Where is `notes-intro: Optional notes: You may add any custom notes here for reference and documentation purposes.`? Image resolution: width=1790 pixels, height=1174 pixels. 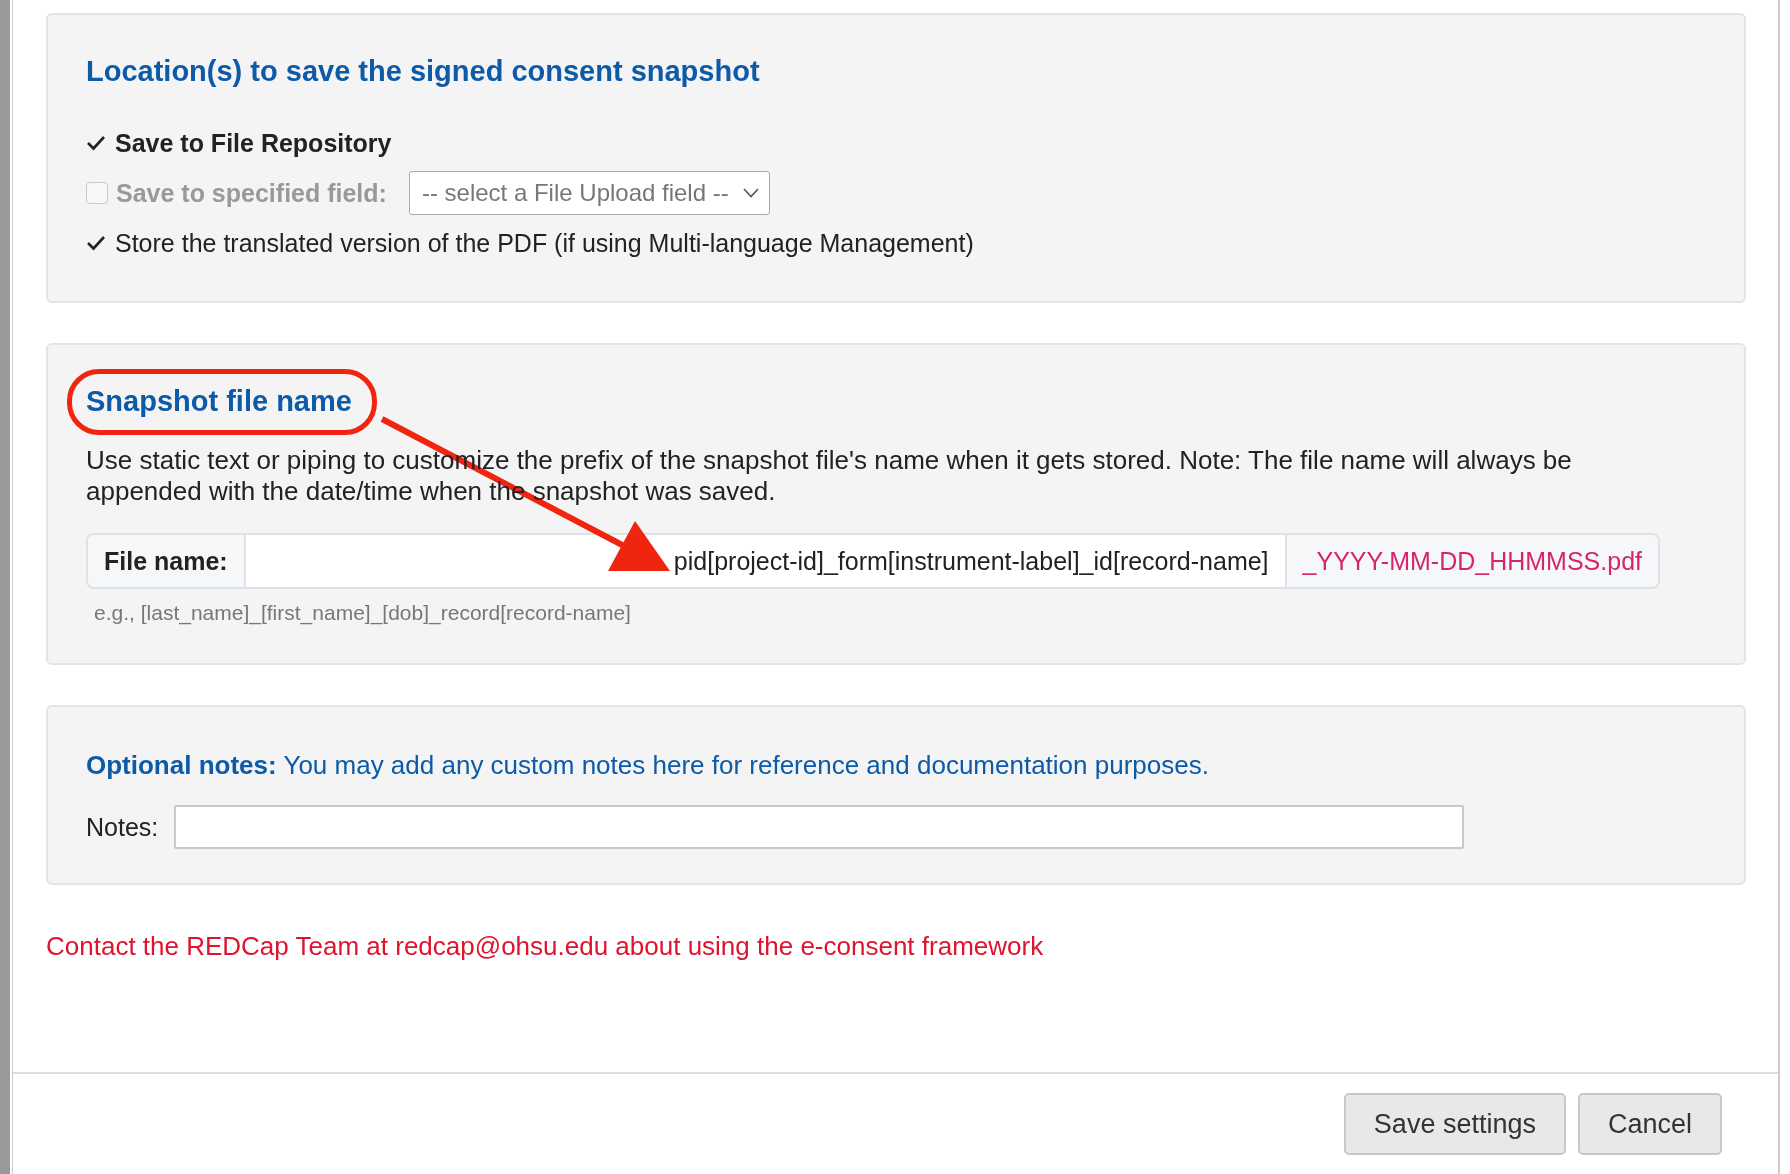 notes-intro: Optional notes: You may add any custom notes here for reference and documentation purposes. is located at coordinates (648, 765).